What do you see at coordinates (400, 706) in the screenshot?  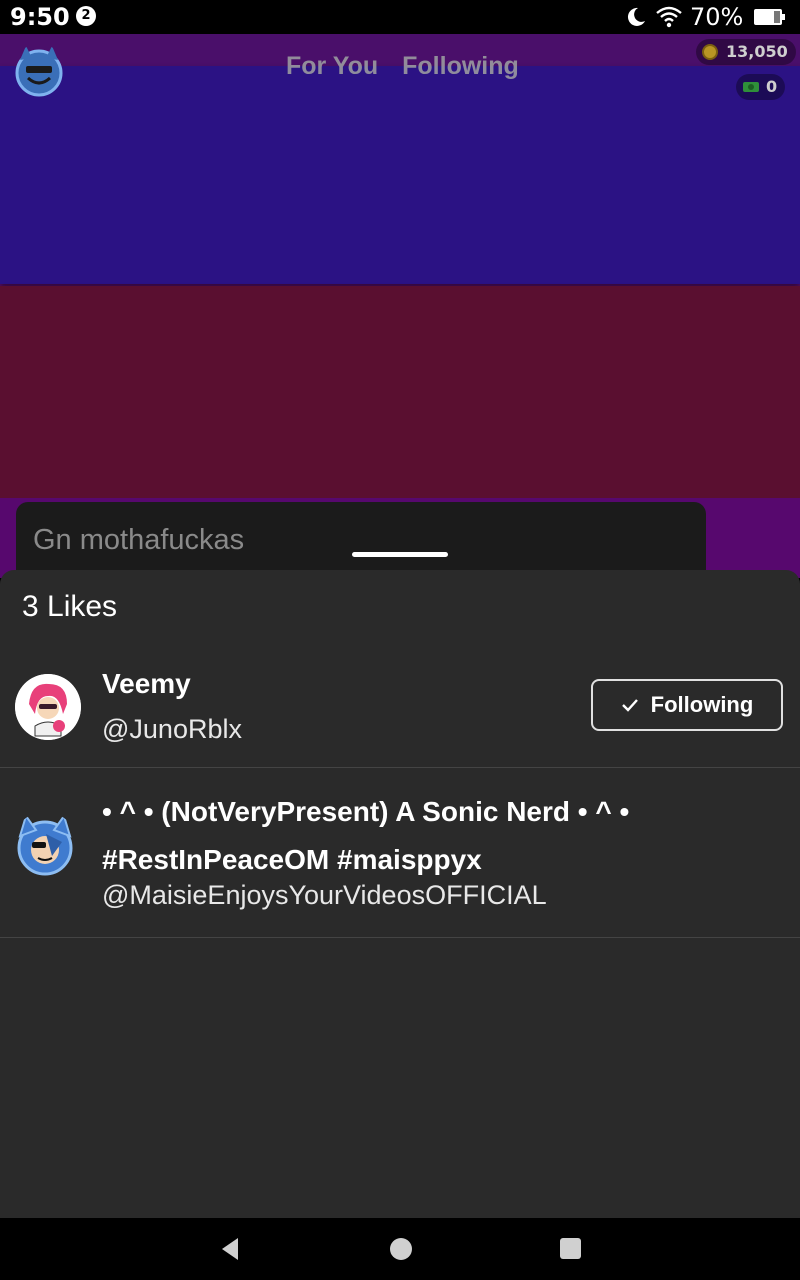 I see `liker-row: Veemy @JunoRblx Following` at bounding box center [400, 706].